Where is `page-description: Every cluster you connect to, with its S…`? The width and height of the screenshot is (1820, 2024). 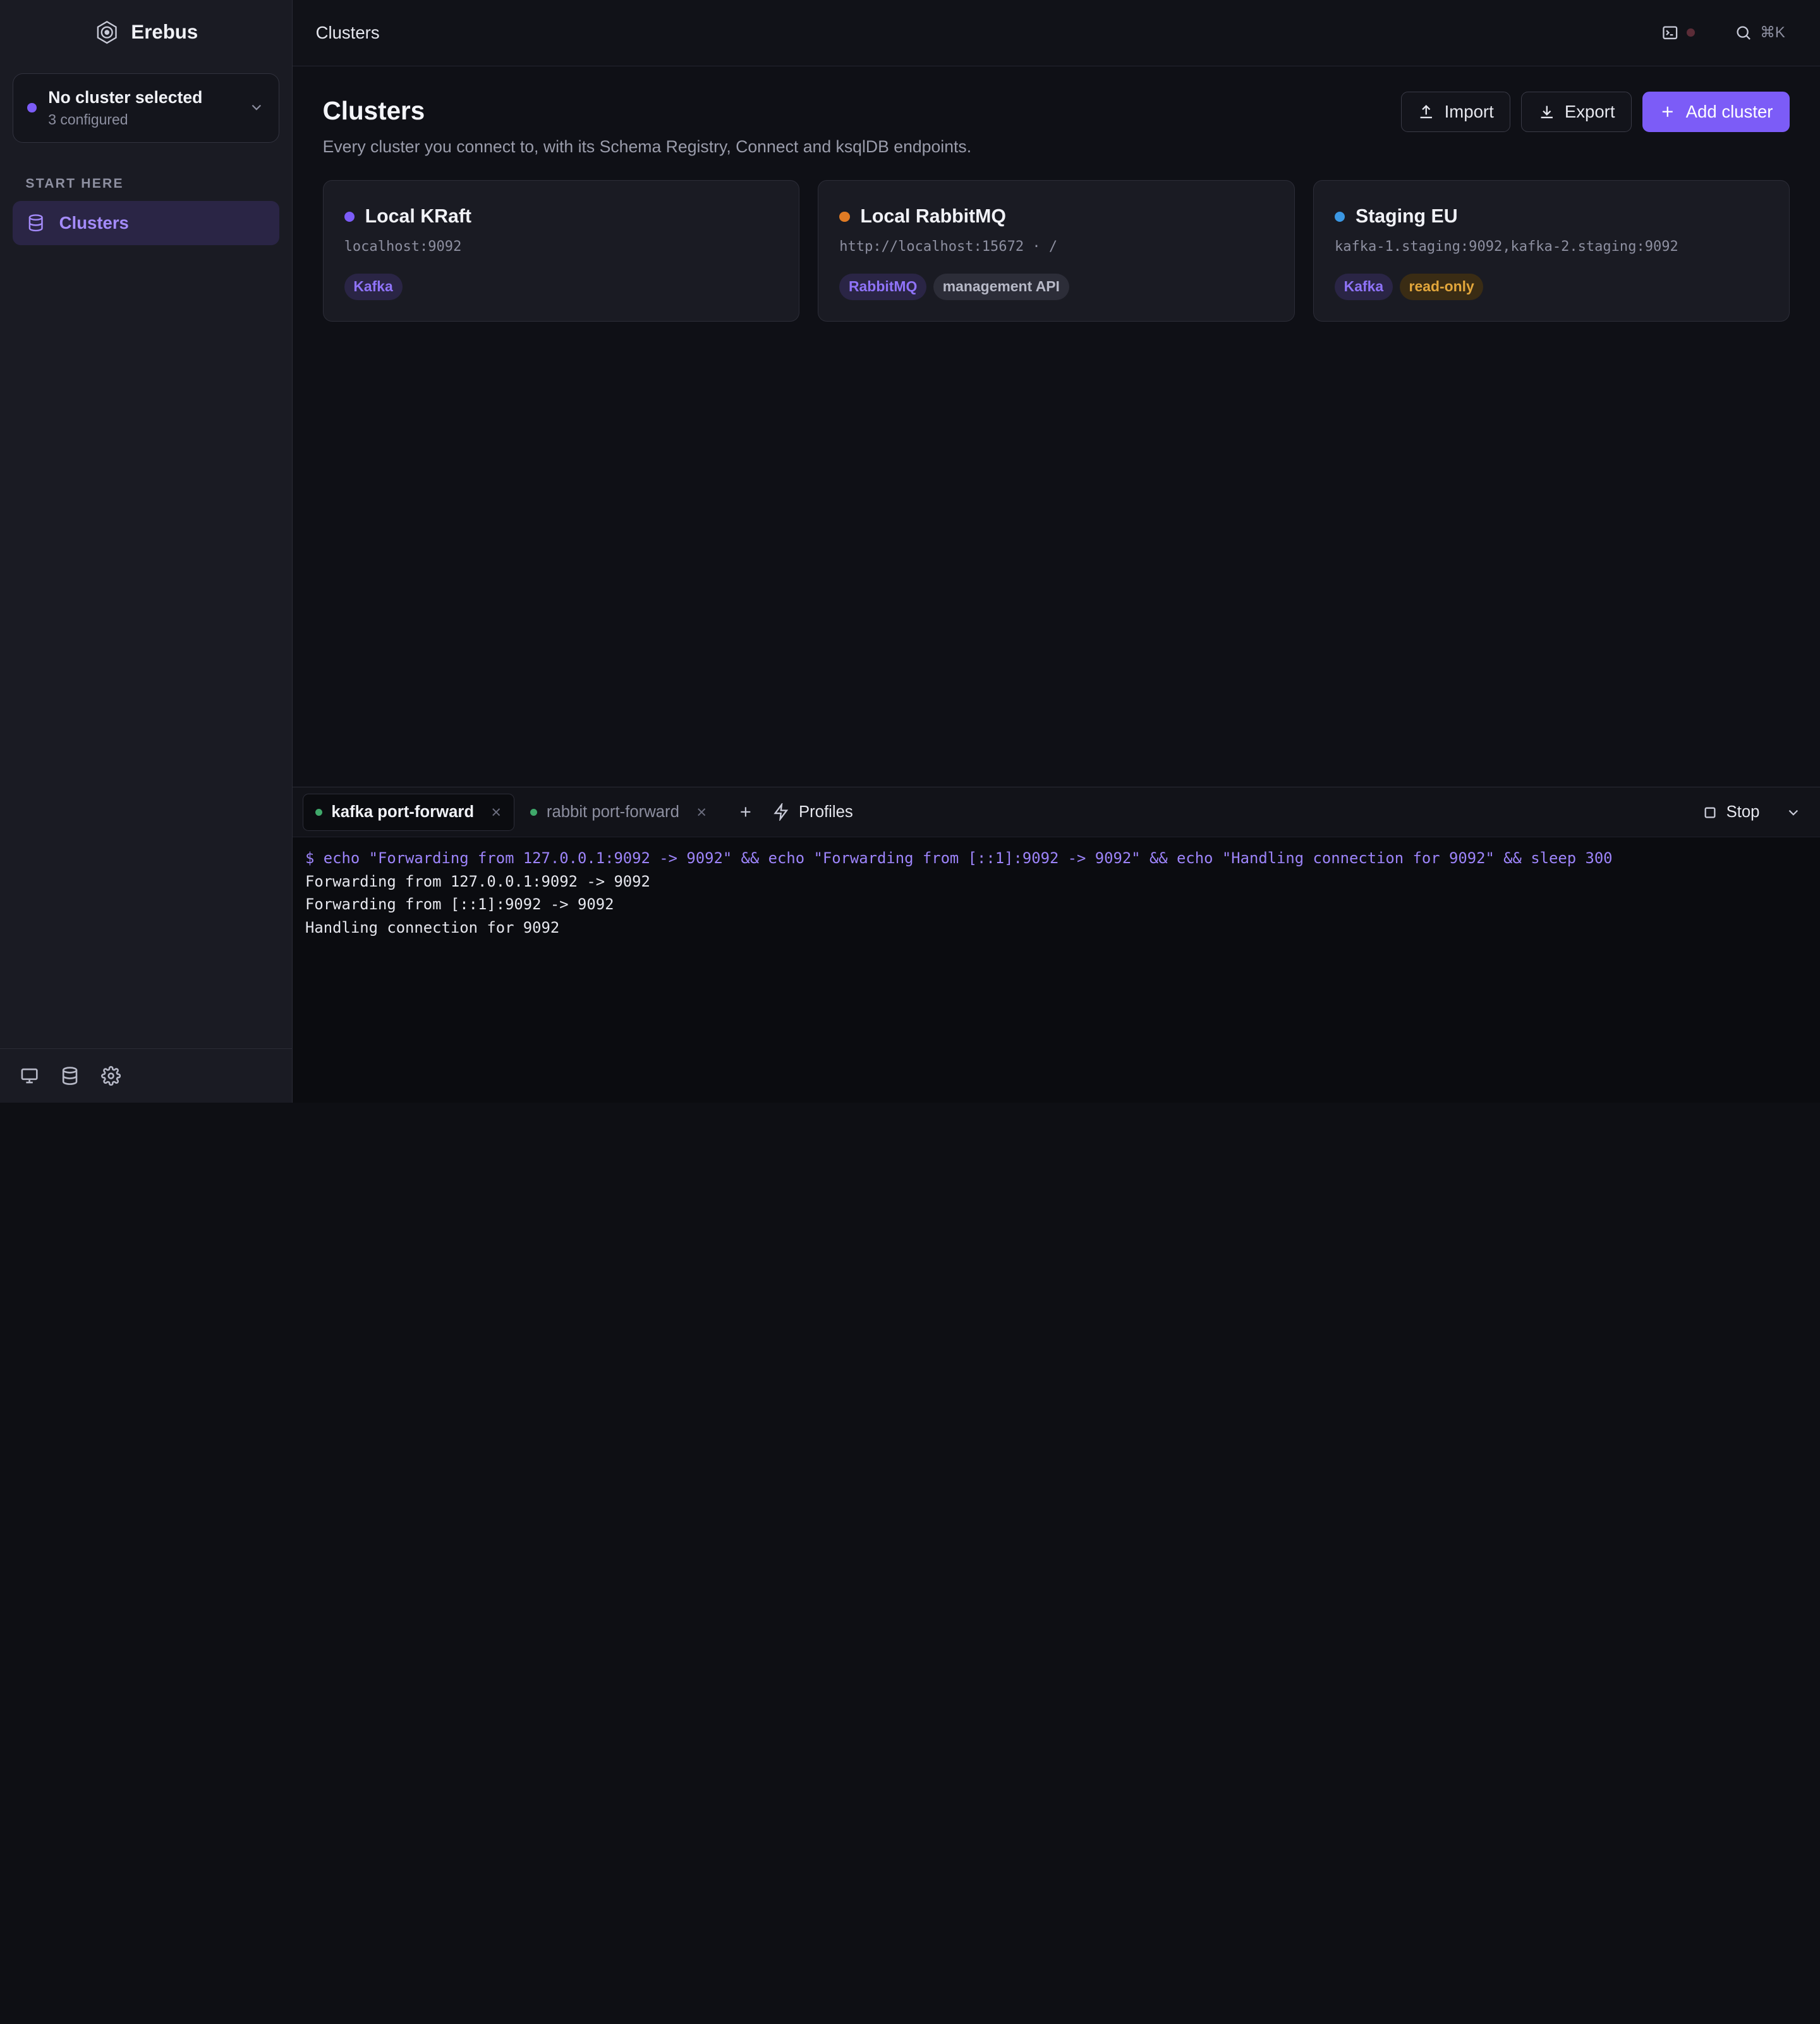
page-description: Every cluster you connect to, with its S… is located at coordinates (647, 146).